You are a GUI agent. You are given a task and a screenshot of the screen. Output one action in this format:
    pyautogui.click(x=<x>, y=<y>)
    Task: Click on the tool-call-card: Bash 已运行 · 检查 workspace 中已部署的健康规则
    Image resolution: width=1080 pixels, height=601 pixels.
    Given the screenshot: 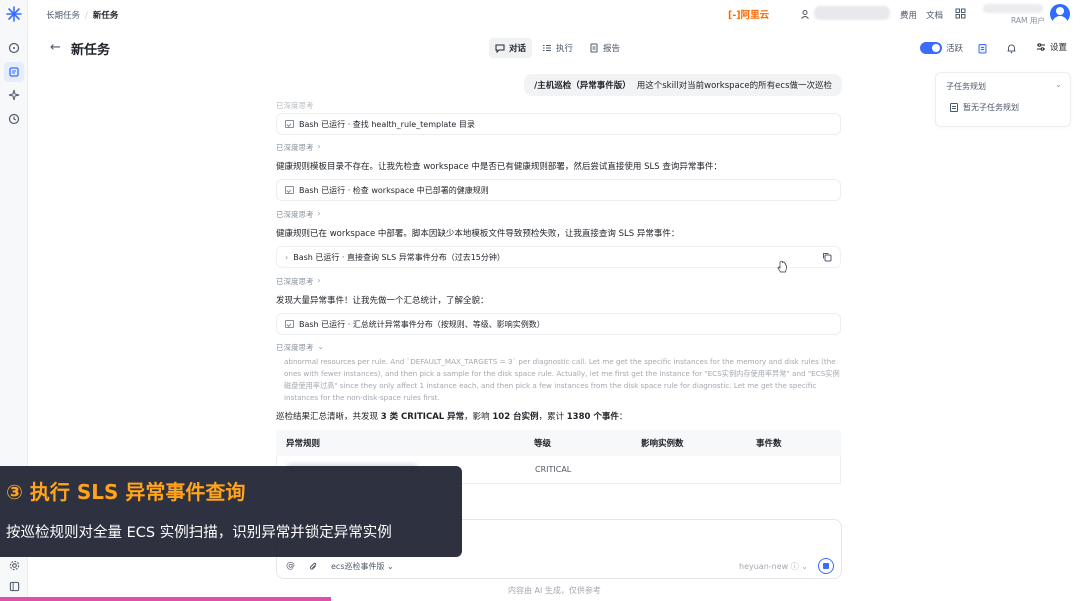 What is the action you would take?
    pyautogui.click(x=558, y=190)
    